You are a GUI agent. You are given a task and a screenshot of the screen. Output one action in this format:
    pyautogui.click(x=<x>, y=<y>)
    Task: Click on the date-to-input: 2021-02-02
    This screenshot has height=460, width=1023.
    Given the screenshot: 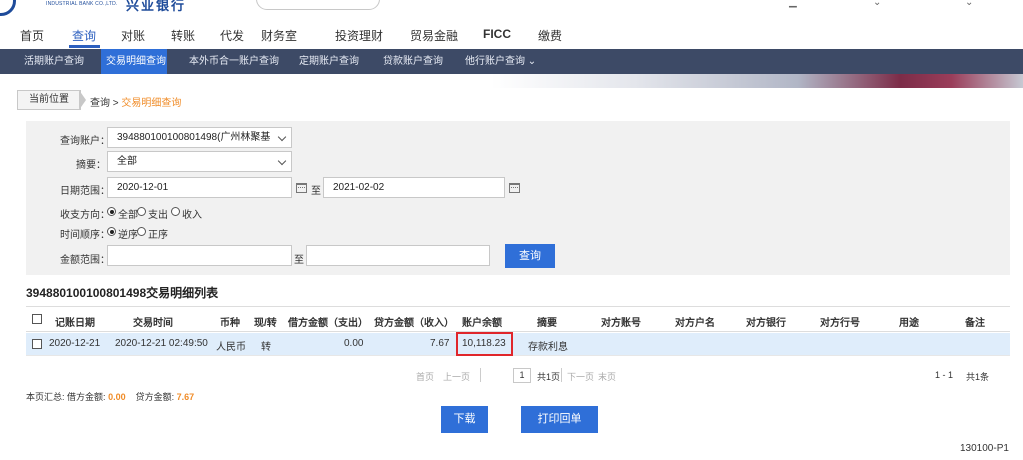 What is the action you would take?
    pyautogui.click(x=414, y=187)
    